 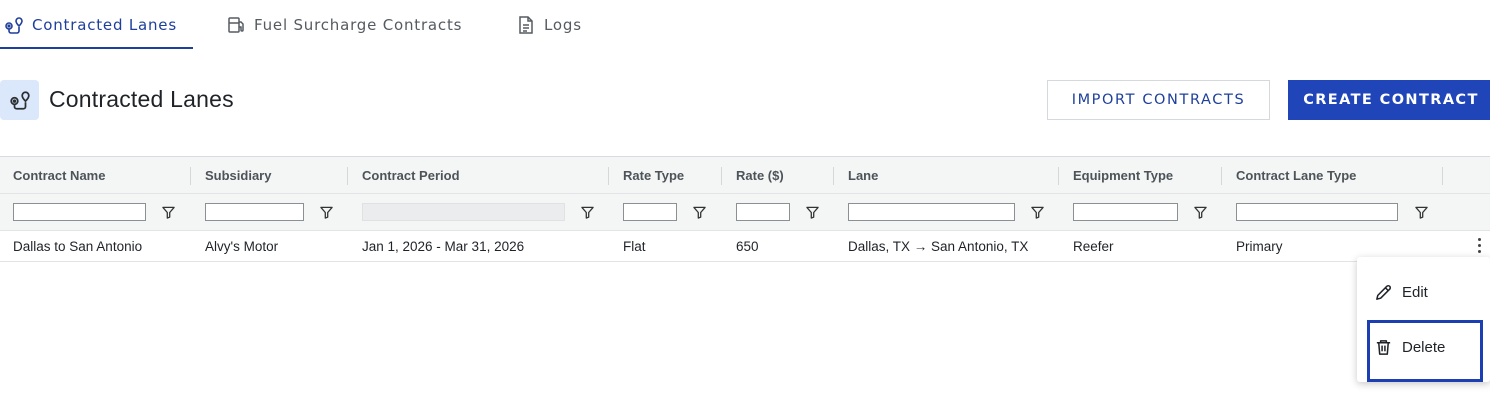 What do you see at coordinates (1158, 100) in the screenshot?
I see `import-contracts-button: IMPORT CONTRACTS` at bounding box center [1158, 100].